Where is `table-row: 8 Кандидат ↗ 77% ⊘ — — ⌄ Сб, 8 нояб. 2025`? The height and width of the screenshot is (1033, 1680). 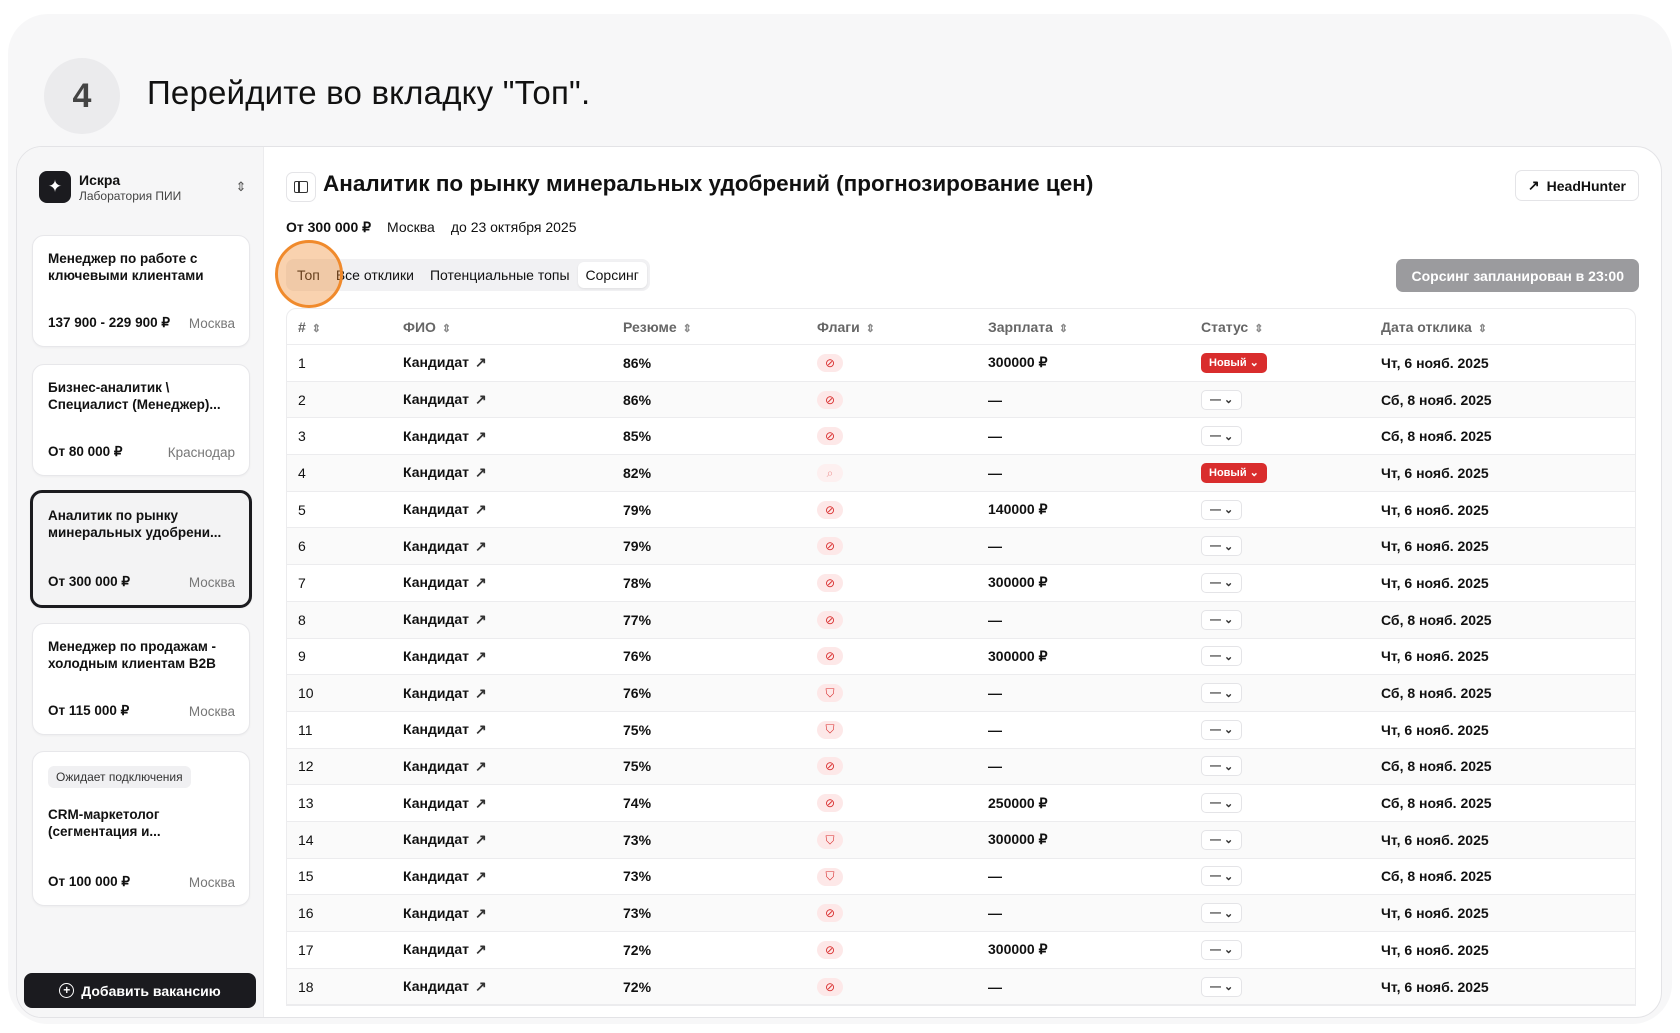 table-row: 8 Кандидат ↗ 77% ⊘ — — ⌄ Сб, 8 нояб. 2025 is located at coordinates (961, 620).